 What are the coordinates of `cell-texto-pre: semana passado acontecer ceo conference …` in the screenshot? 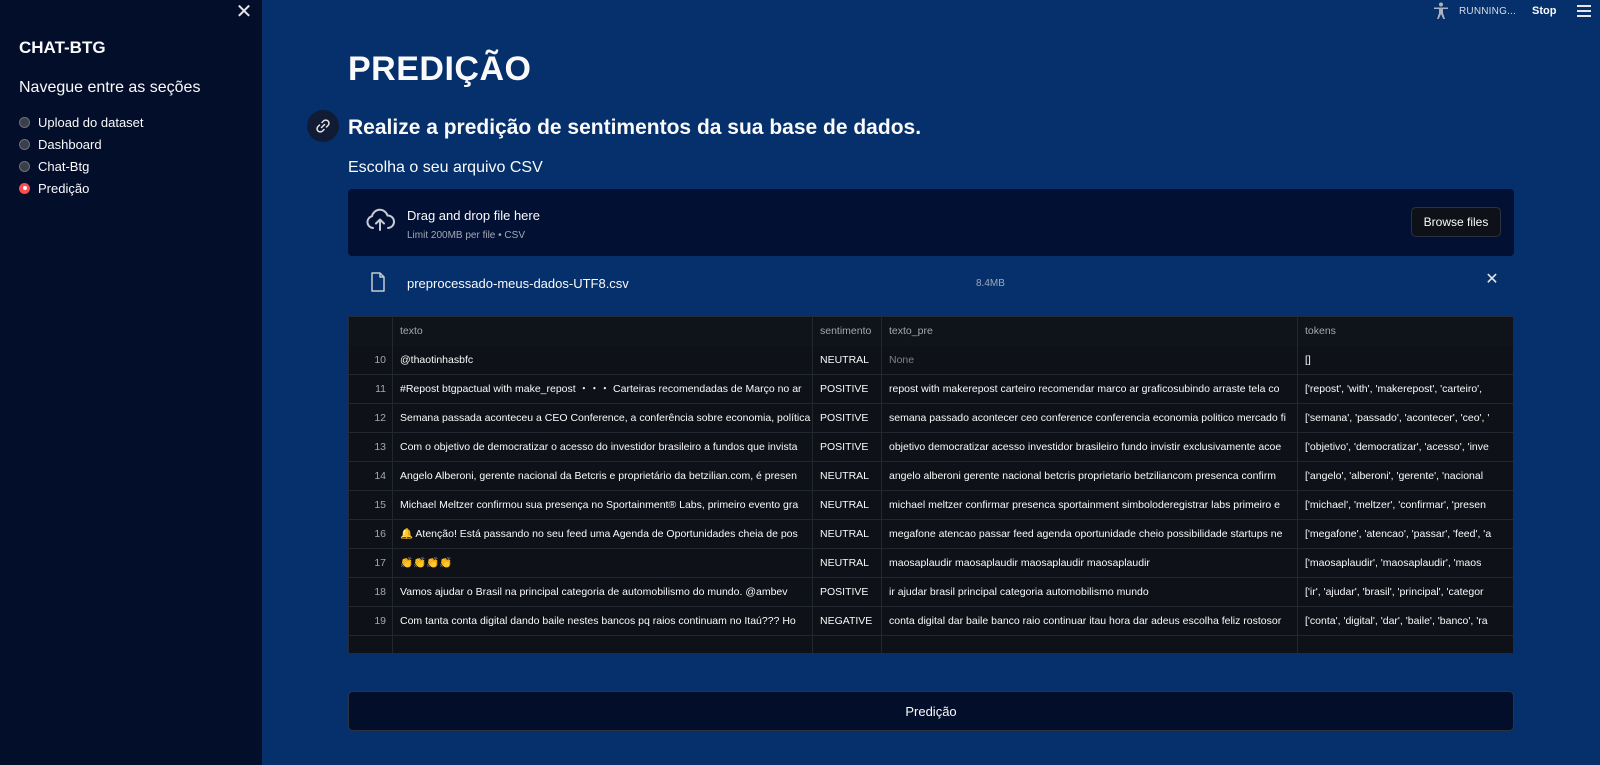 It's located at (1090, 418).